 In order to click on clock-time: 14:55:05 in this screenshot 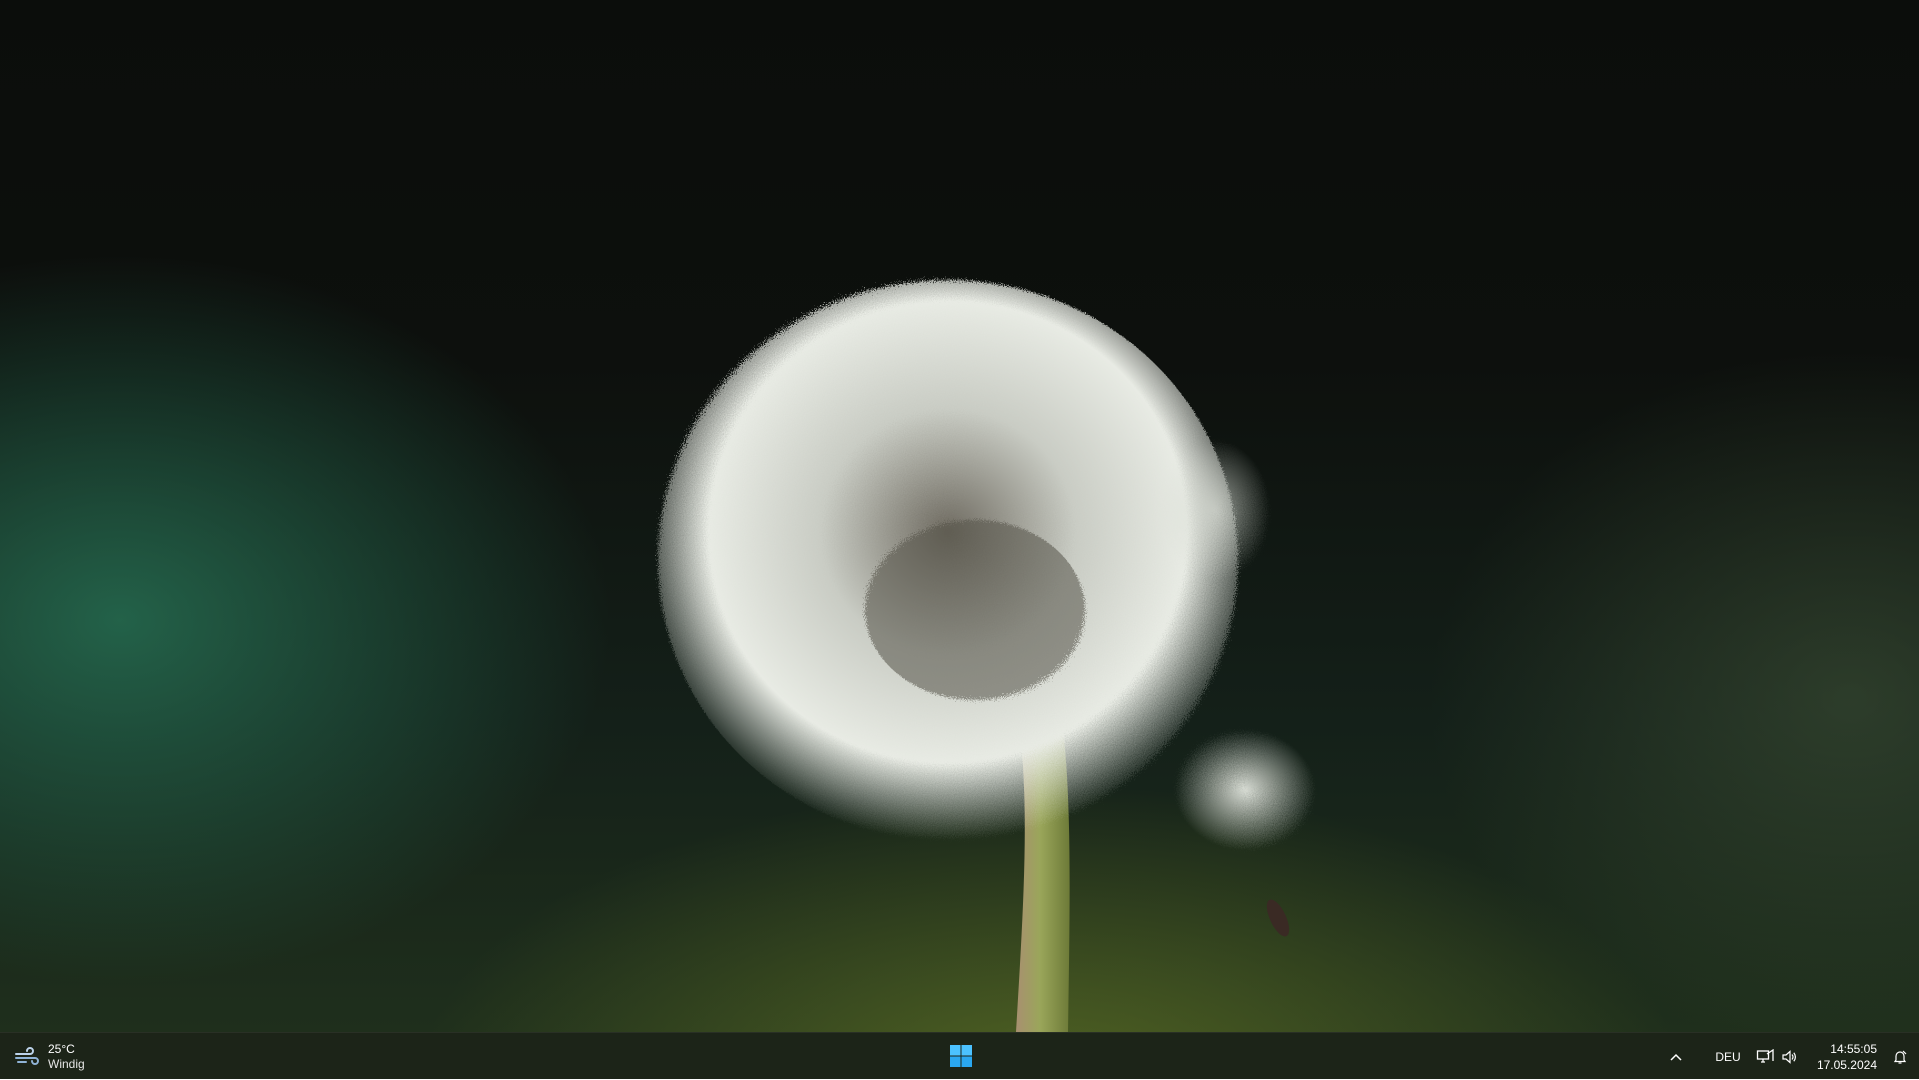, I will do `click(1853, 1048)`.